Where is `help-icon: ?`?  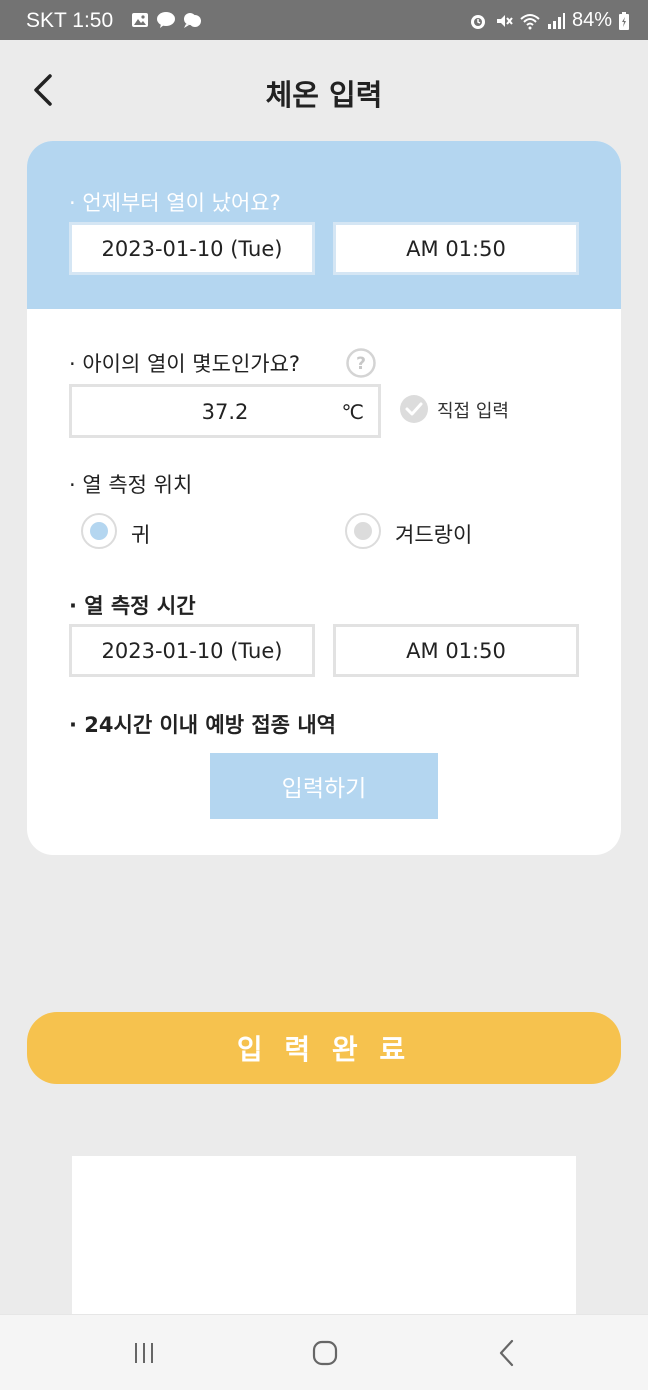 help-icon: ? is located at coordinates (361, 363).